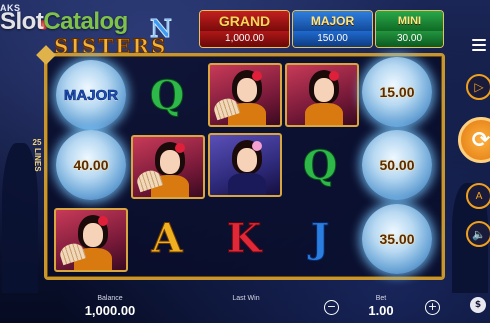 The height and width of the screenshot is (323, 490). I want to click on reel-cell-r2c1: 40.00, so click(91, 165).